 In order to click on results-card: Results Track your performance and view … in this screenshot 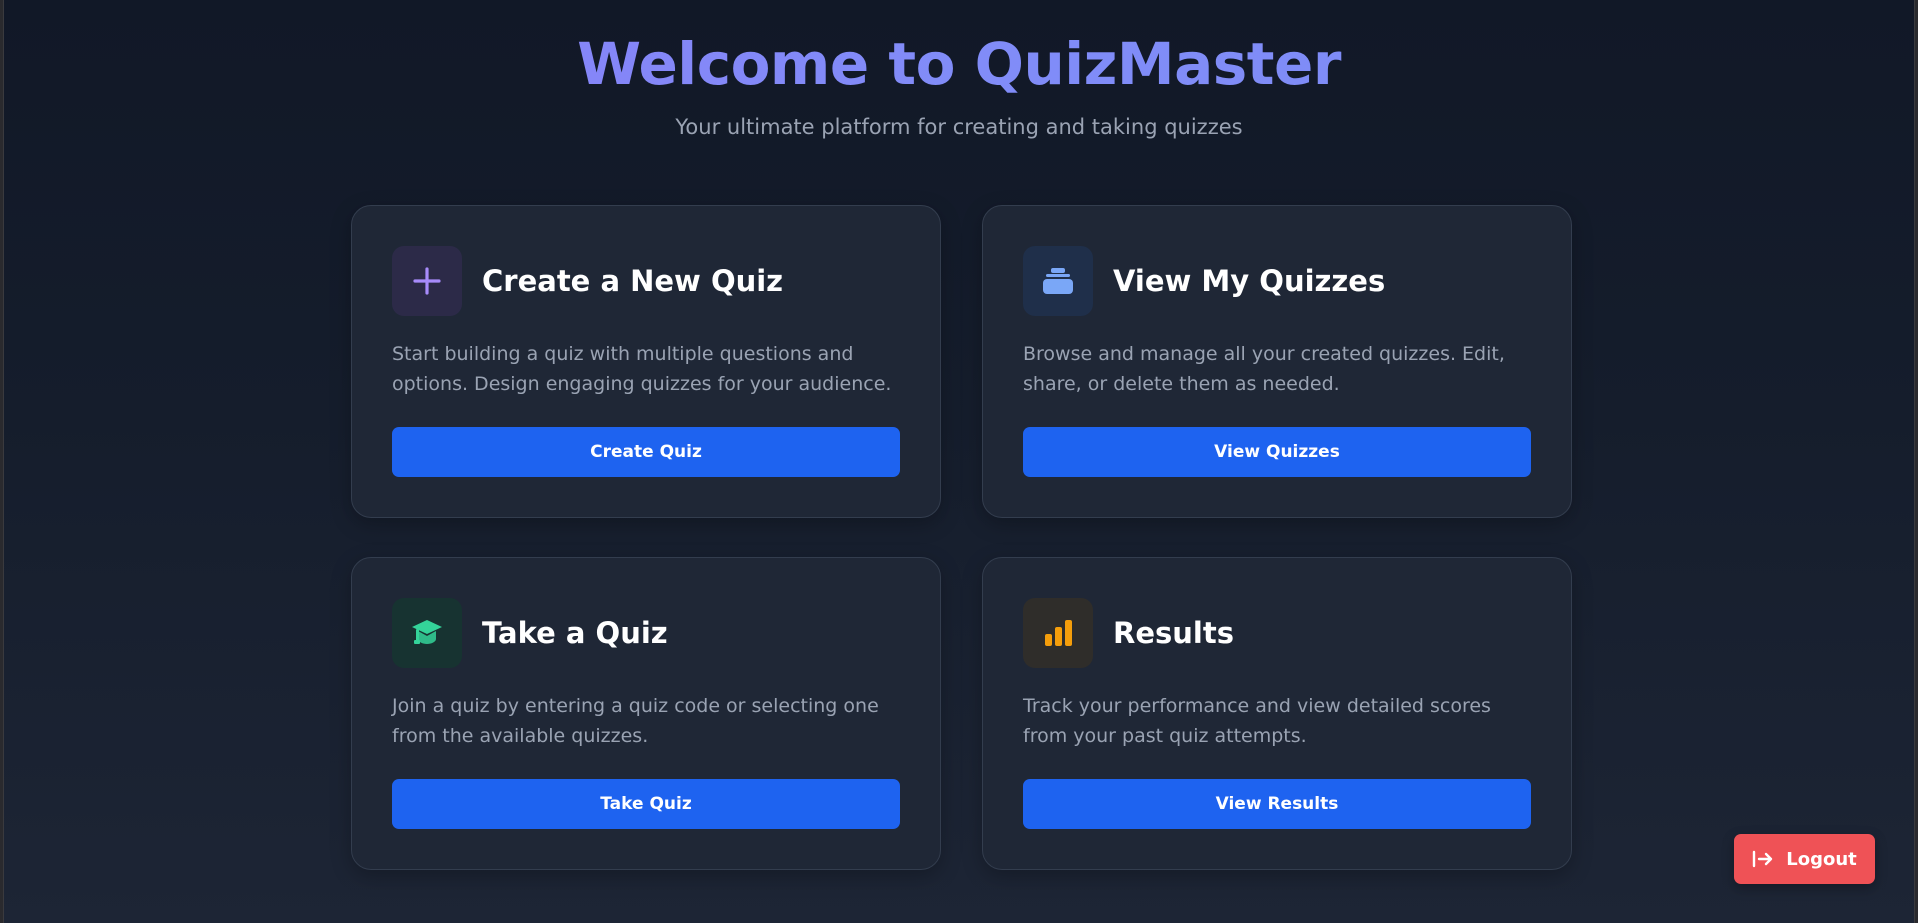, I will do `click(1277, 713)`.